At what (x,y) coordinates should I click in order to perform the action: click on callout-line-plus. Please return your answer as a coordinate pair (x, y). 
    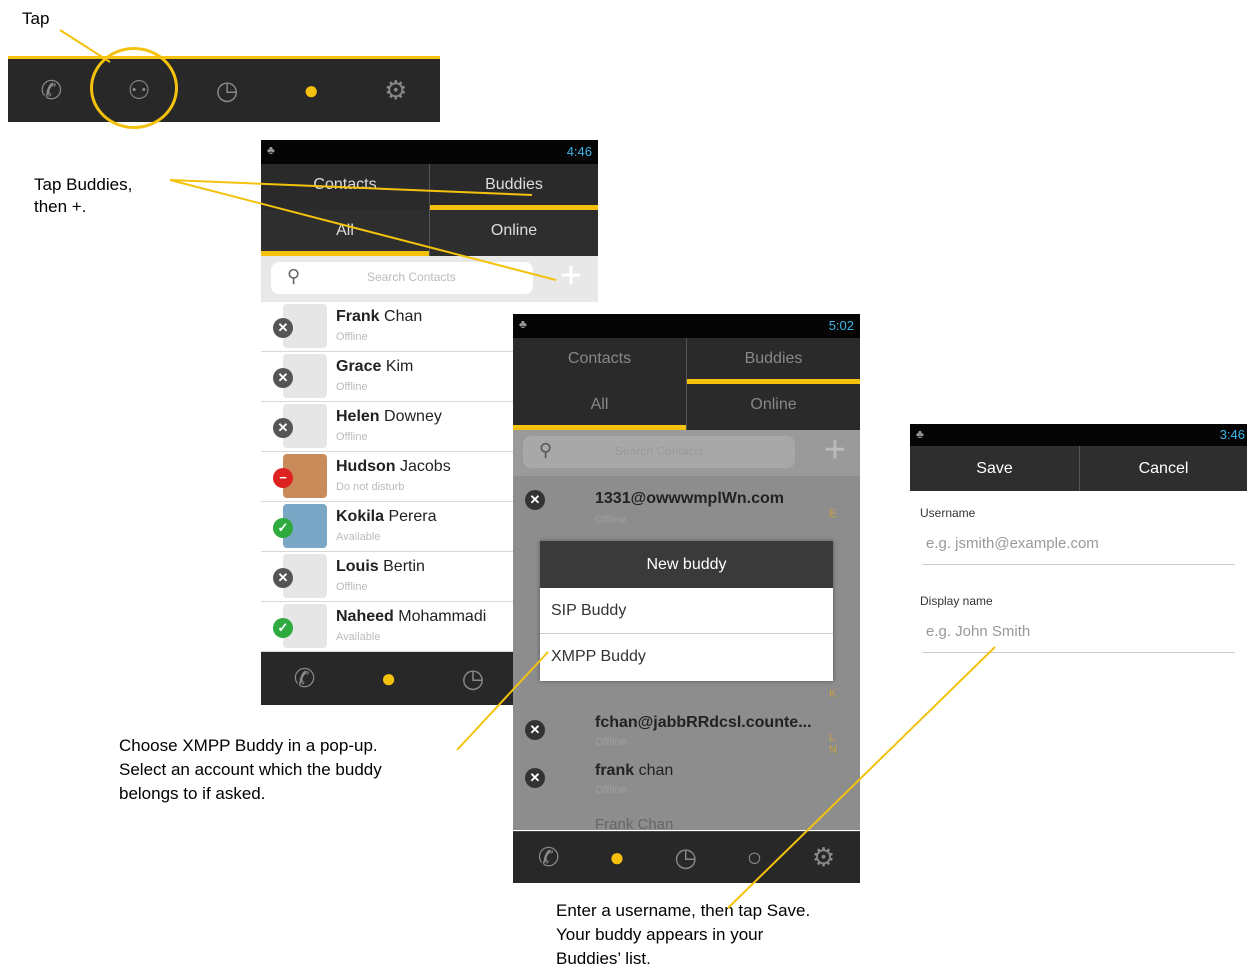
    Looking at the image, I should click on (363, 230).